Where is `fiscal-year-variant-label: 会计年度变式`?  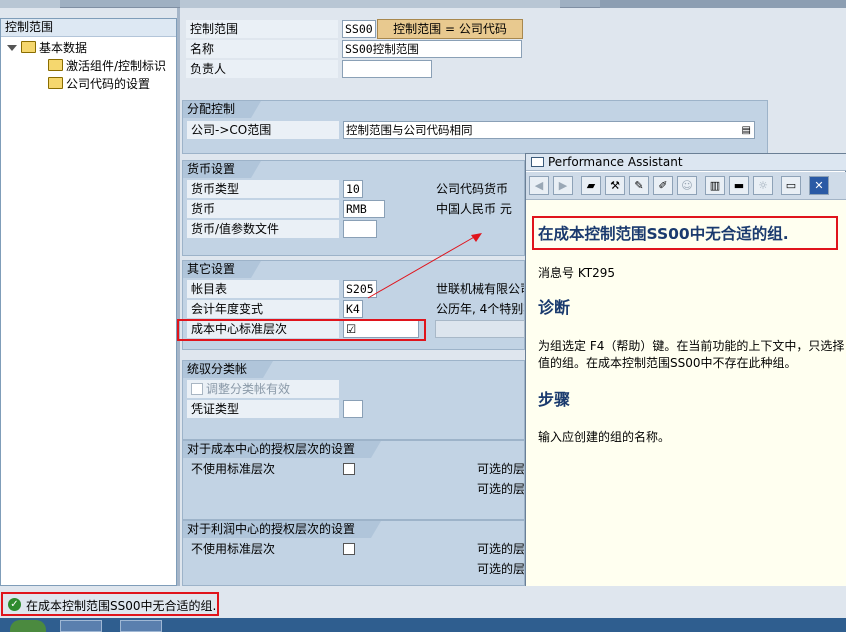
fiscal-year-variant-label: 会计年度变式 is located at coordinates (263, 309).